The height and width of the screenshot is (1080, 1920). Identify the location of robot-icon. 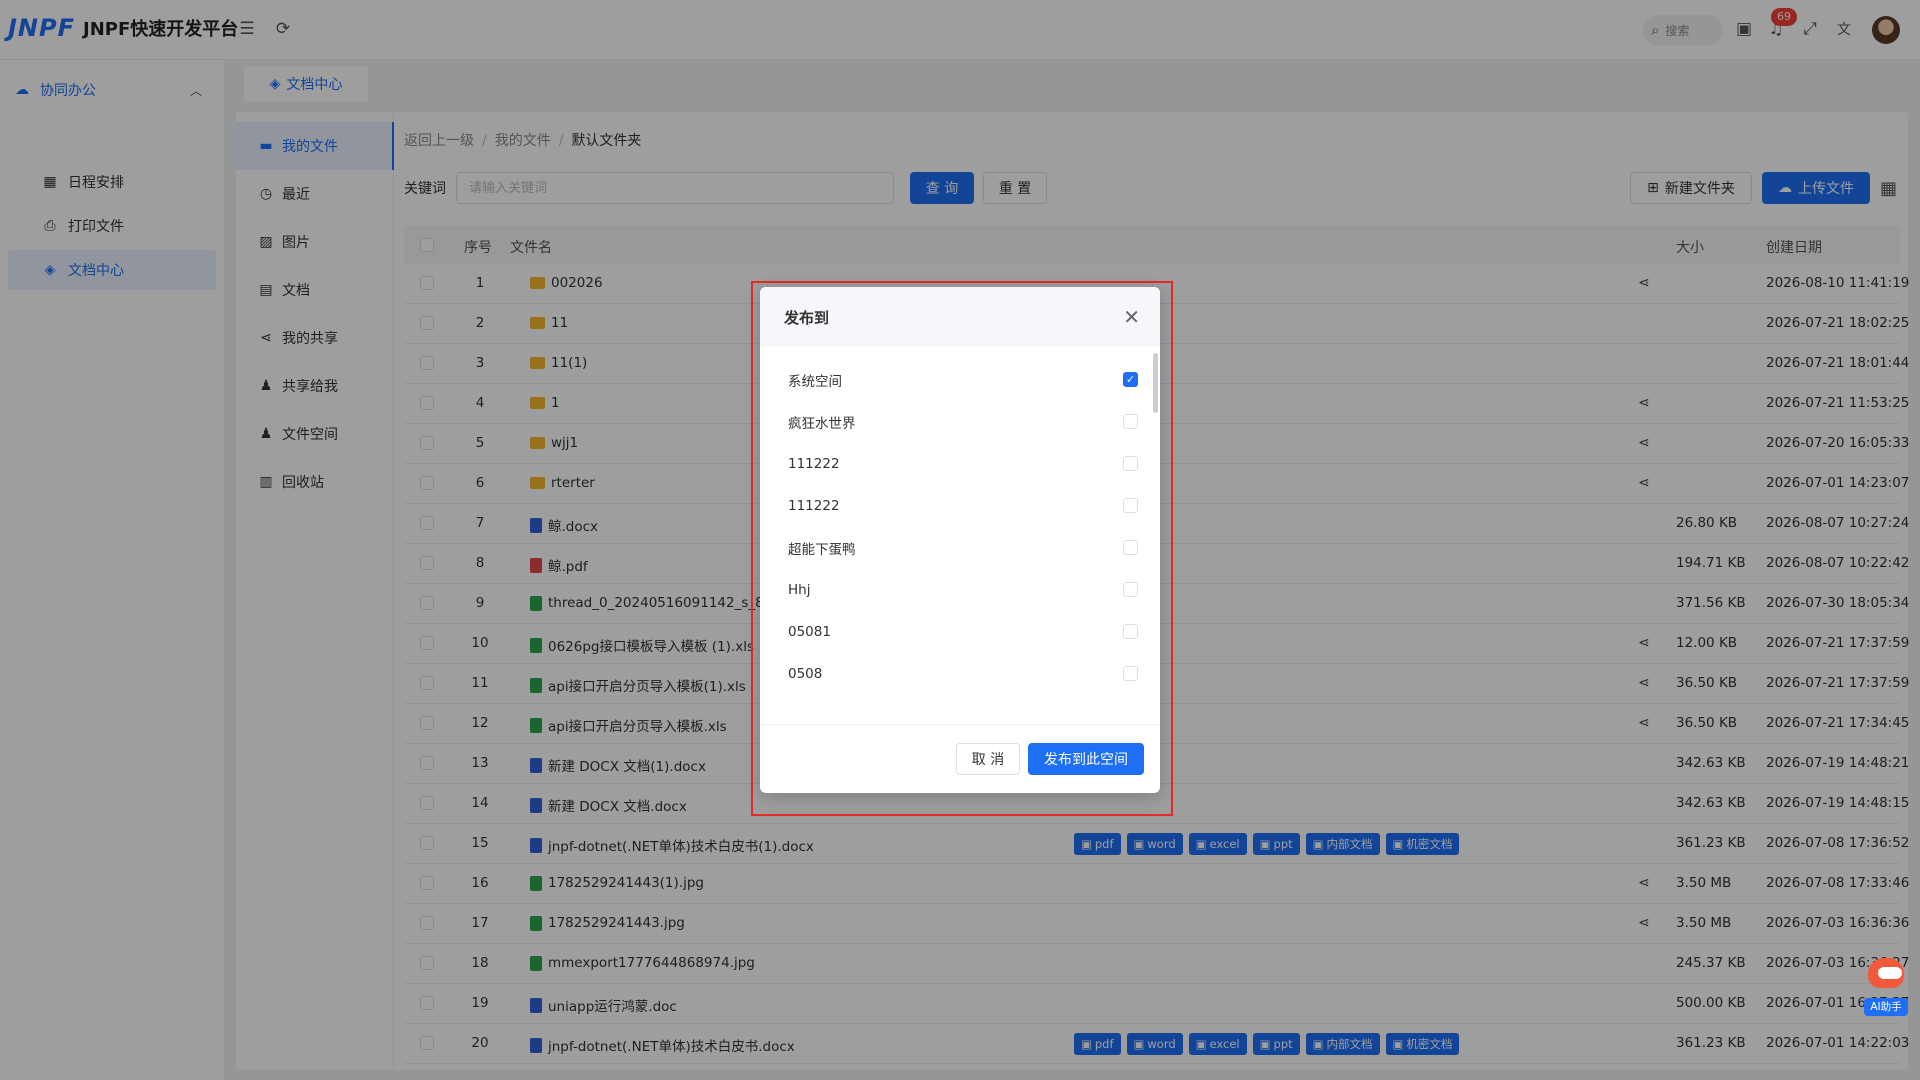
(1886, 973).